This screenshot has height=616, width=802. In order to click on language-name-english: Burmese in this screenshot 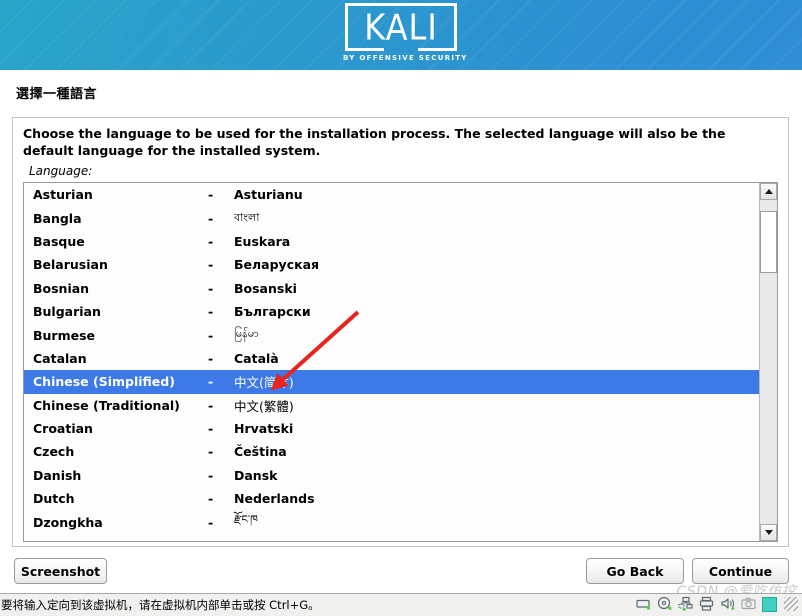, I will do `click(64, 335)`.